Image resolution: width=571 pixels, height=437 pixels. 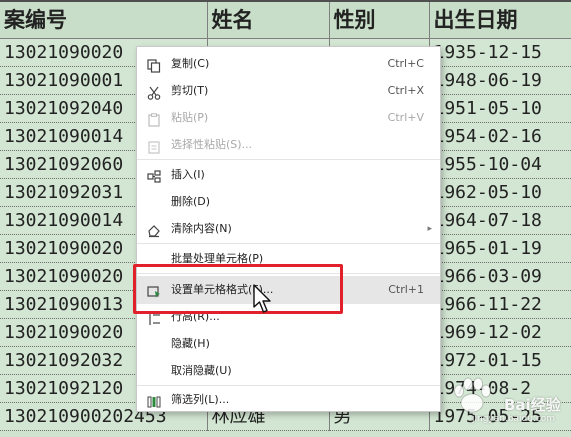 What do you see at coordinates (288, 175) in the screenshot?
I see `menu-item-insert: 插入(I)` at bounding box center [288, 175].